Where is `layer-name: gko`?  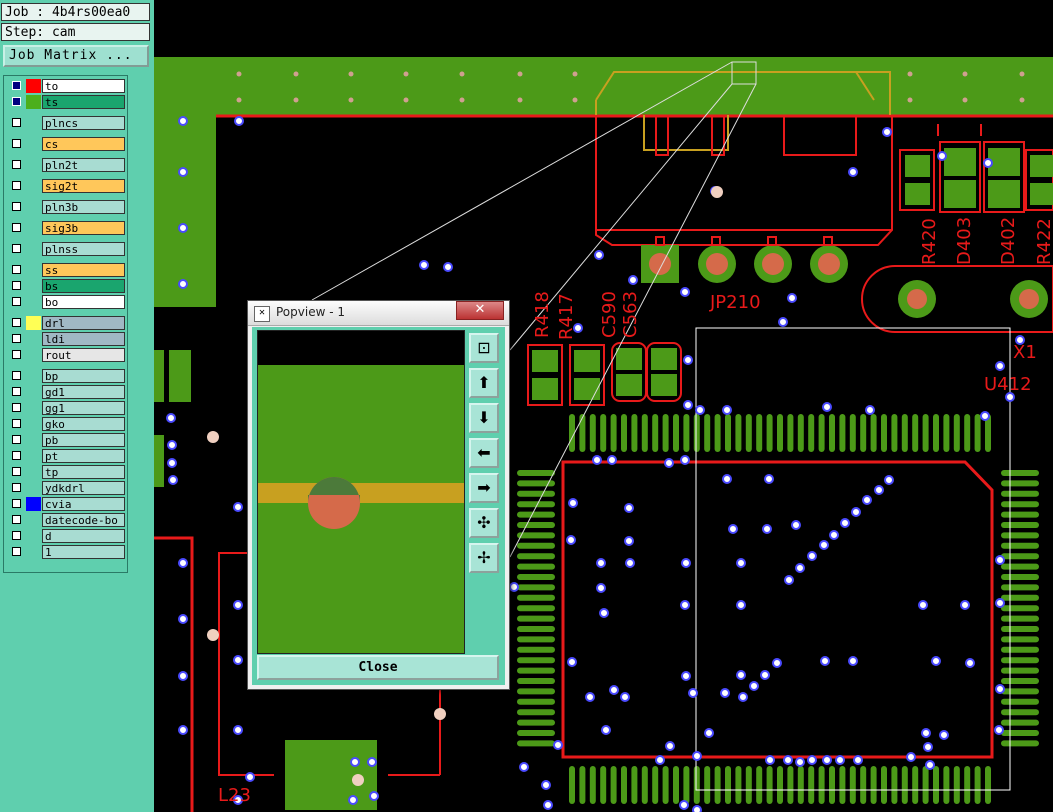 layer-name: gko is located at coordinates (83, 424).